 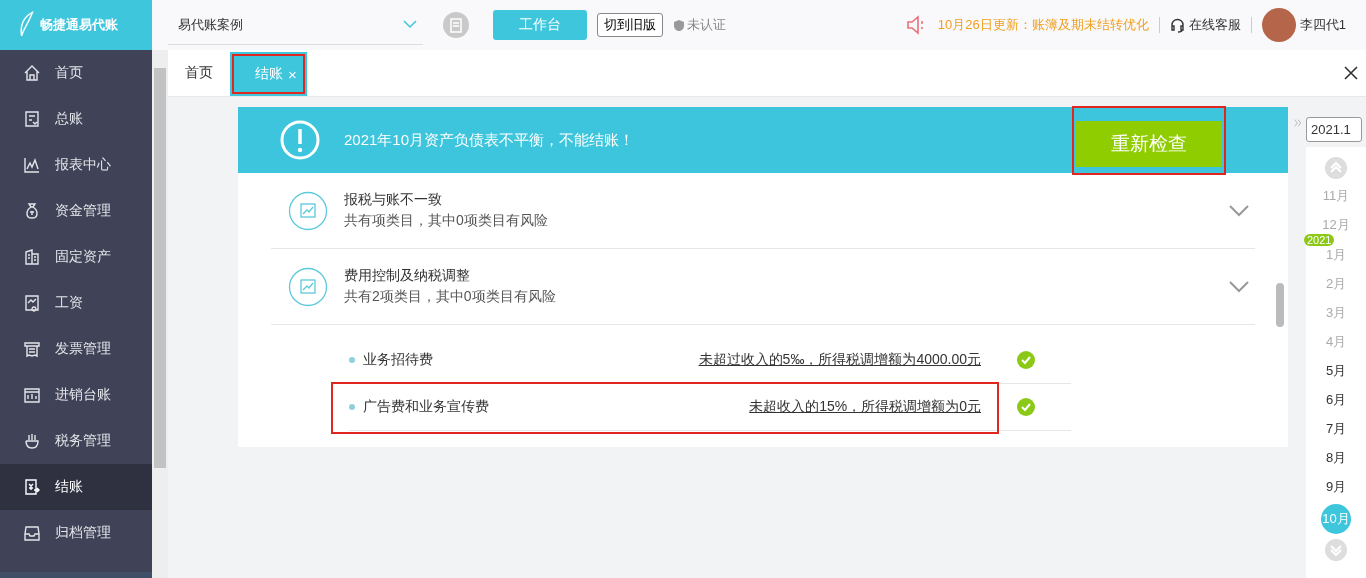 I want to click on date-field: 2021.1, so click(x=1334, y=129).